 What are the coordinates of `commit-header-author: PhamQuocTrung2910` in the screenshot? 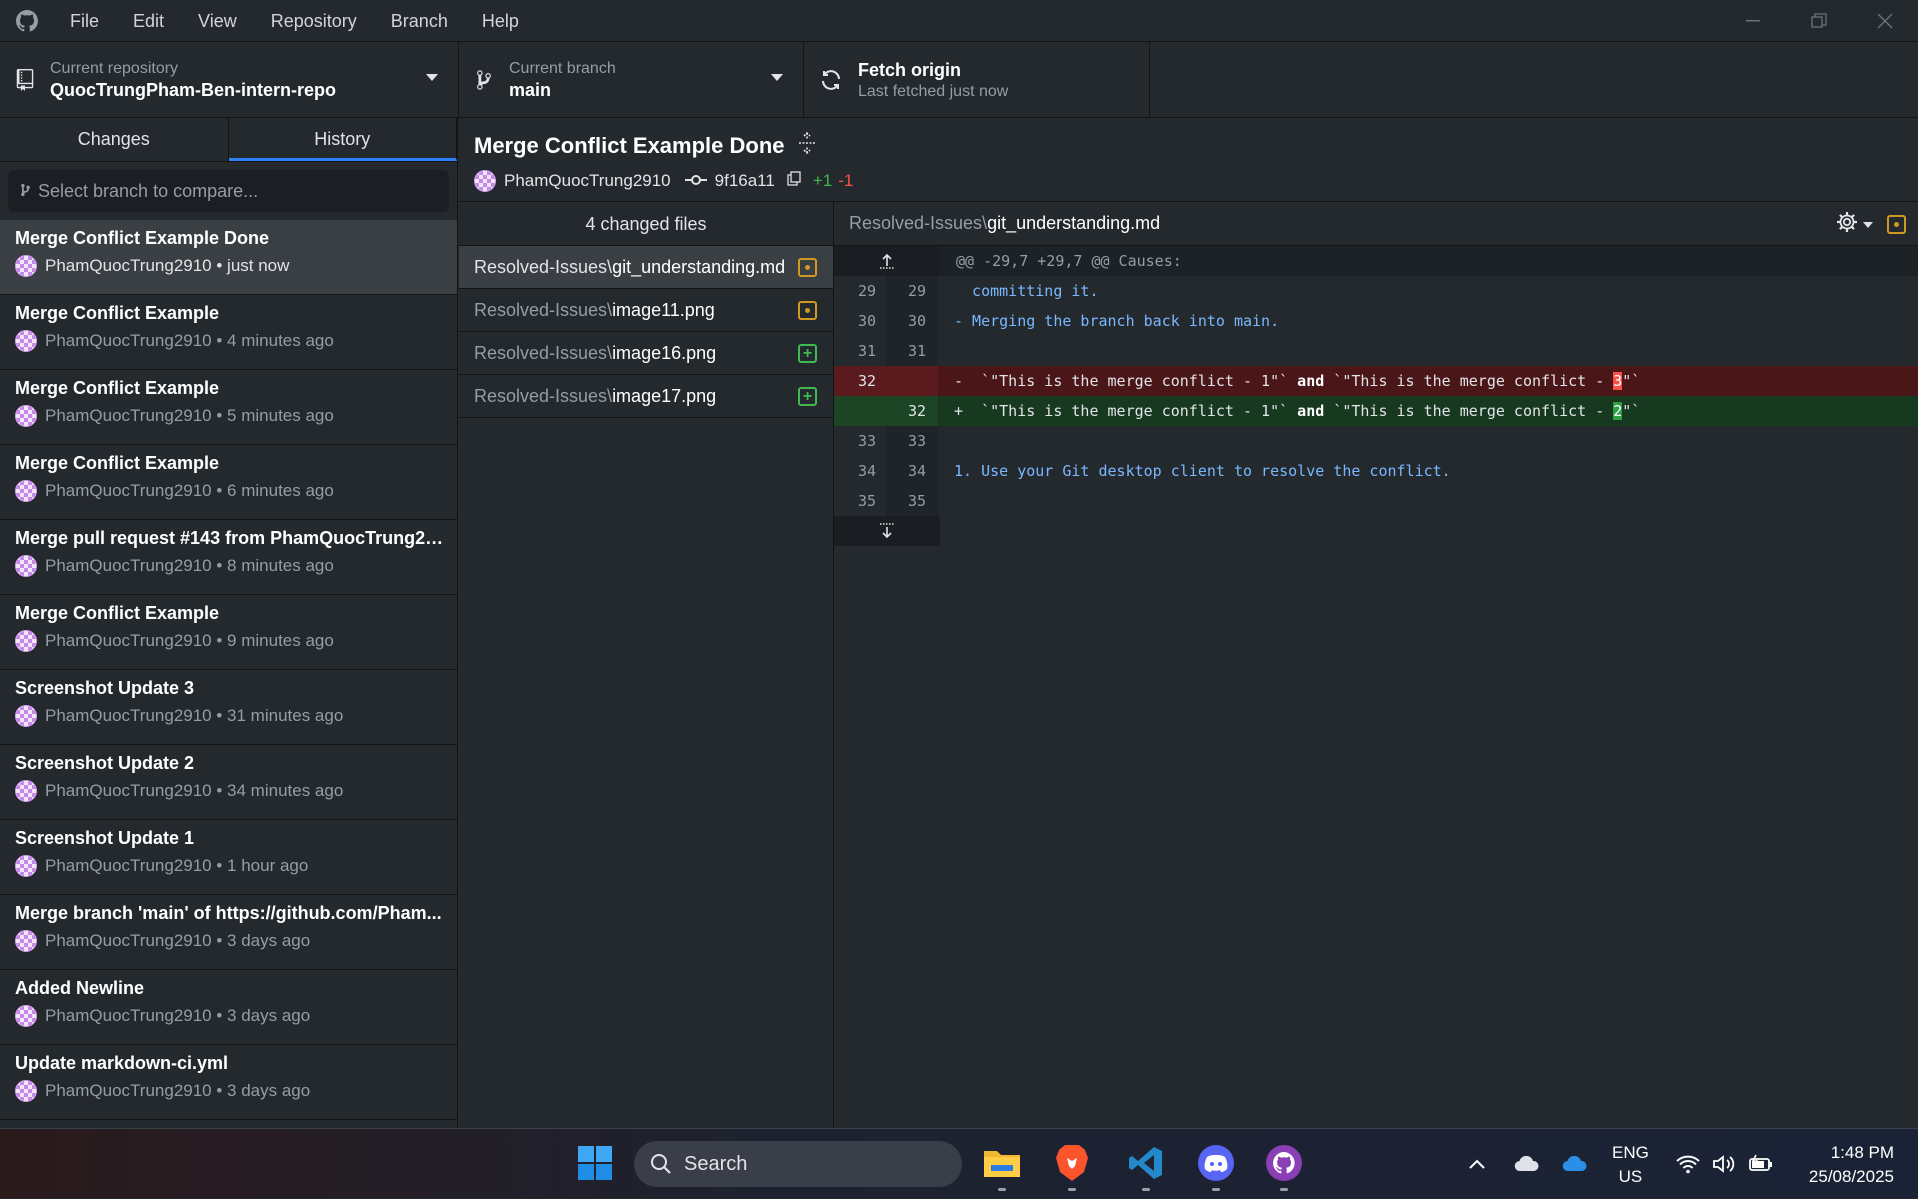 It's located at (587, 180).